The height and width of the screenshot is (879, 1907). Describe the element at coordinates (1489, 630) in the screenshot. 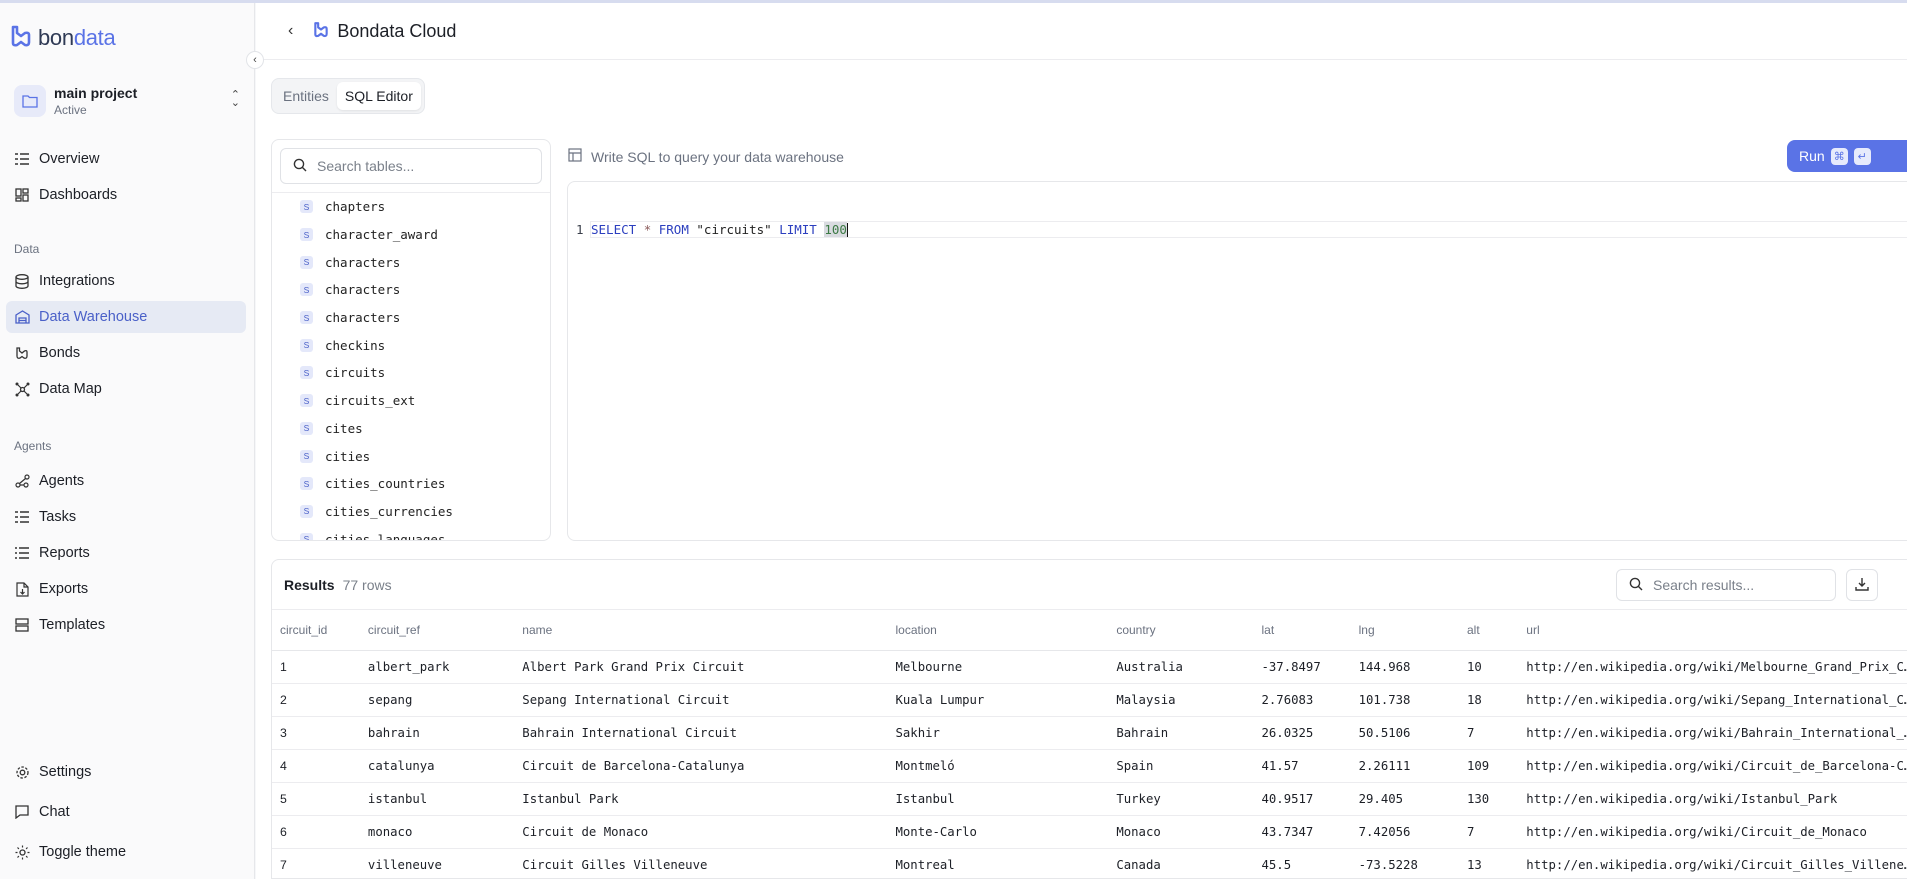

I see `column-header: alt` at that location.